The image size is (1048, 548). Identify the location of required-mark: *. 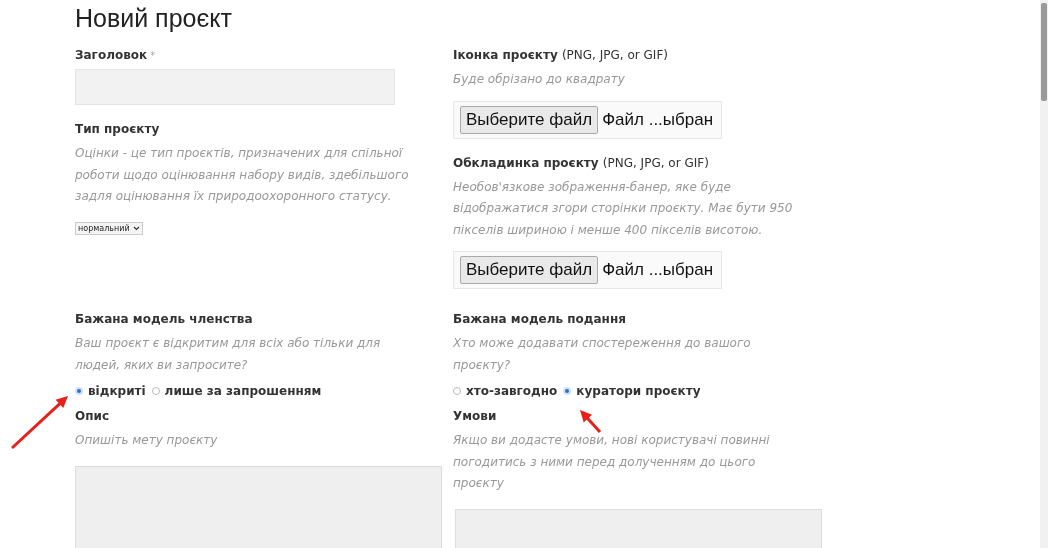
(153, 55).